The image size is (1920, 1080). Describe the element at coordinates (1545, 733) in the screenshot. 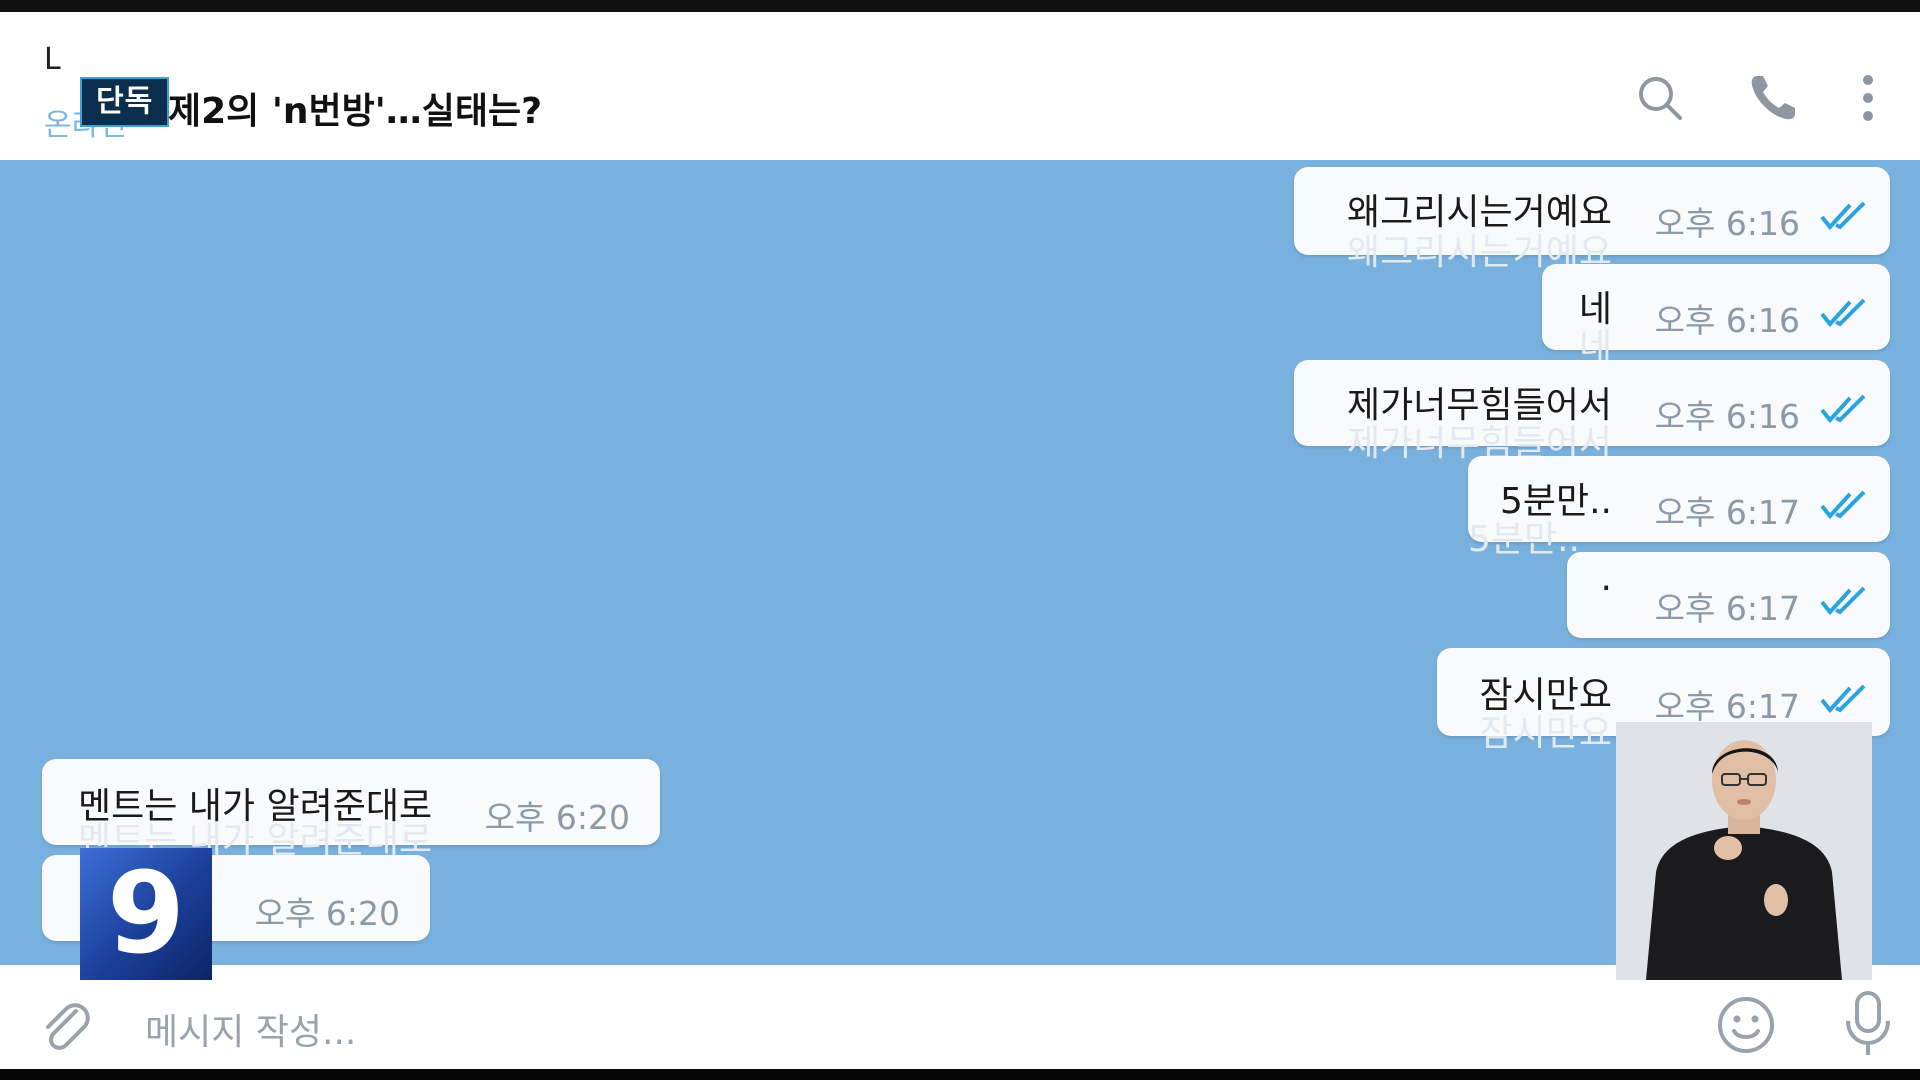

I see `message-text-shadow: 잠시만요` at that location.